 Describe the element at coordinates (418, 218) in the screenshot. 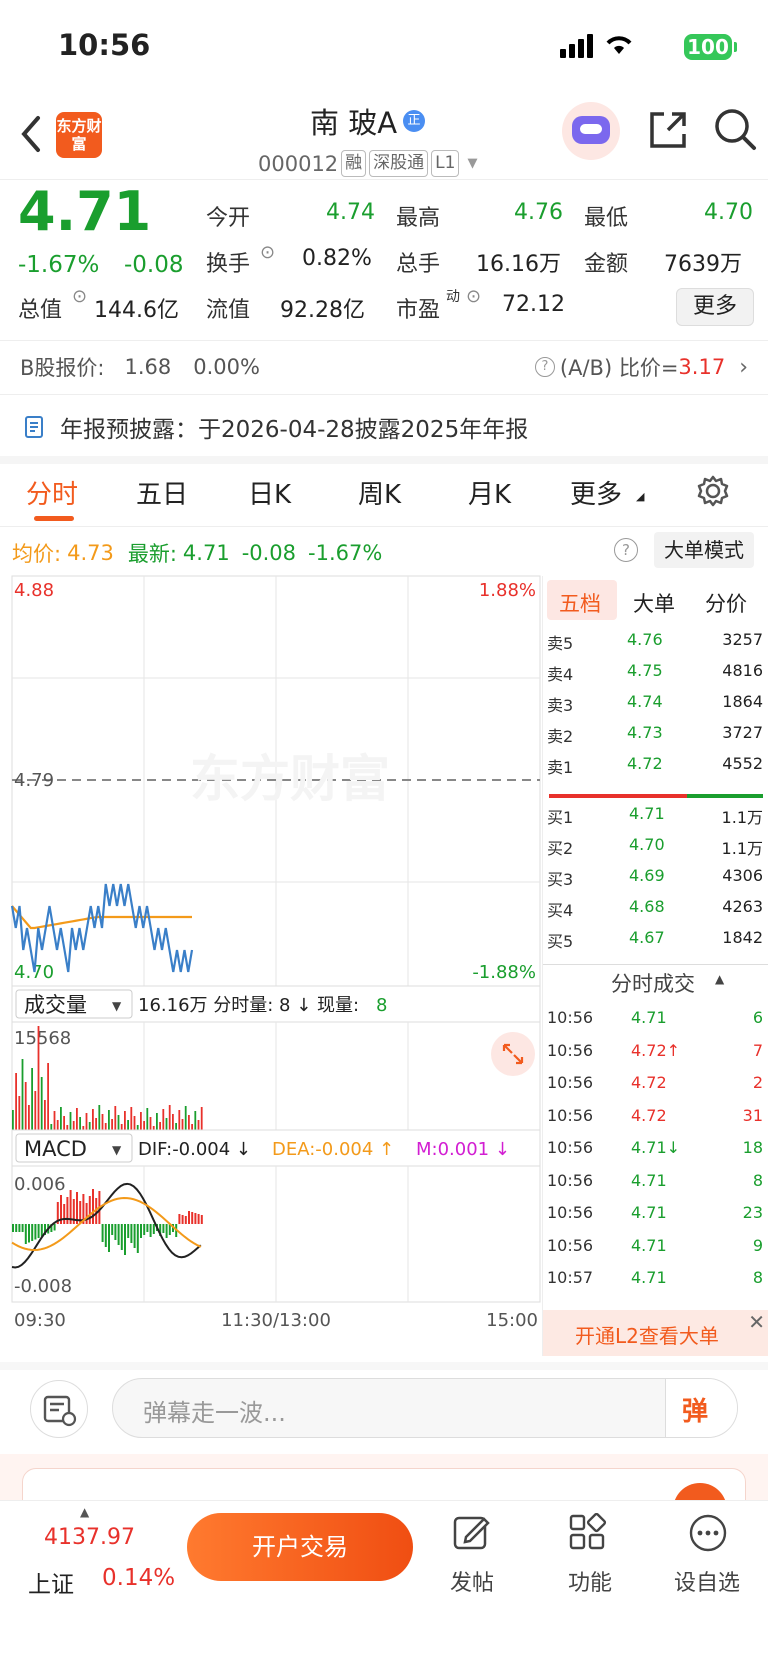

I see `high-label: 最高` at that location.